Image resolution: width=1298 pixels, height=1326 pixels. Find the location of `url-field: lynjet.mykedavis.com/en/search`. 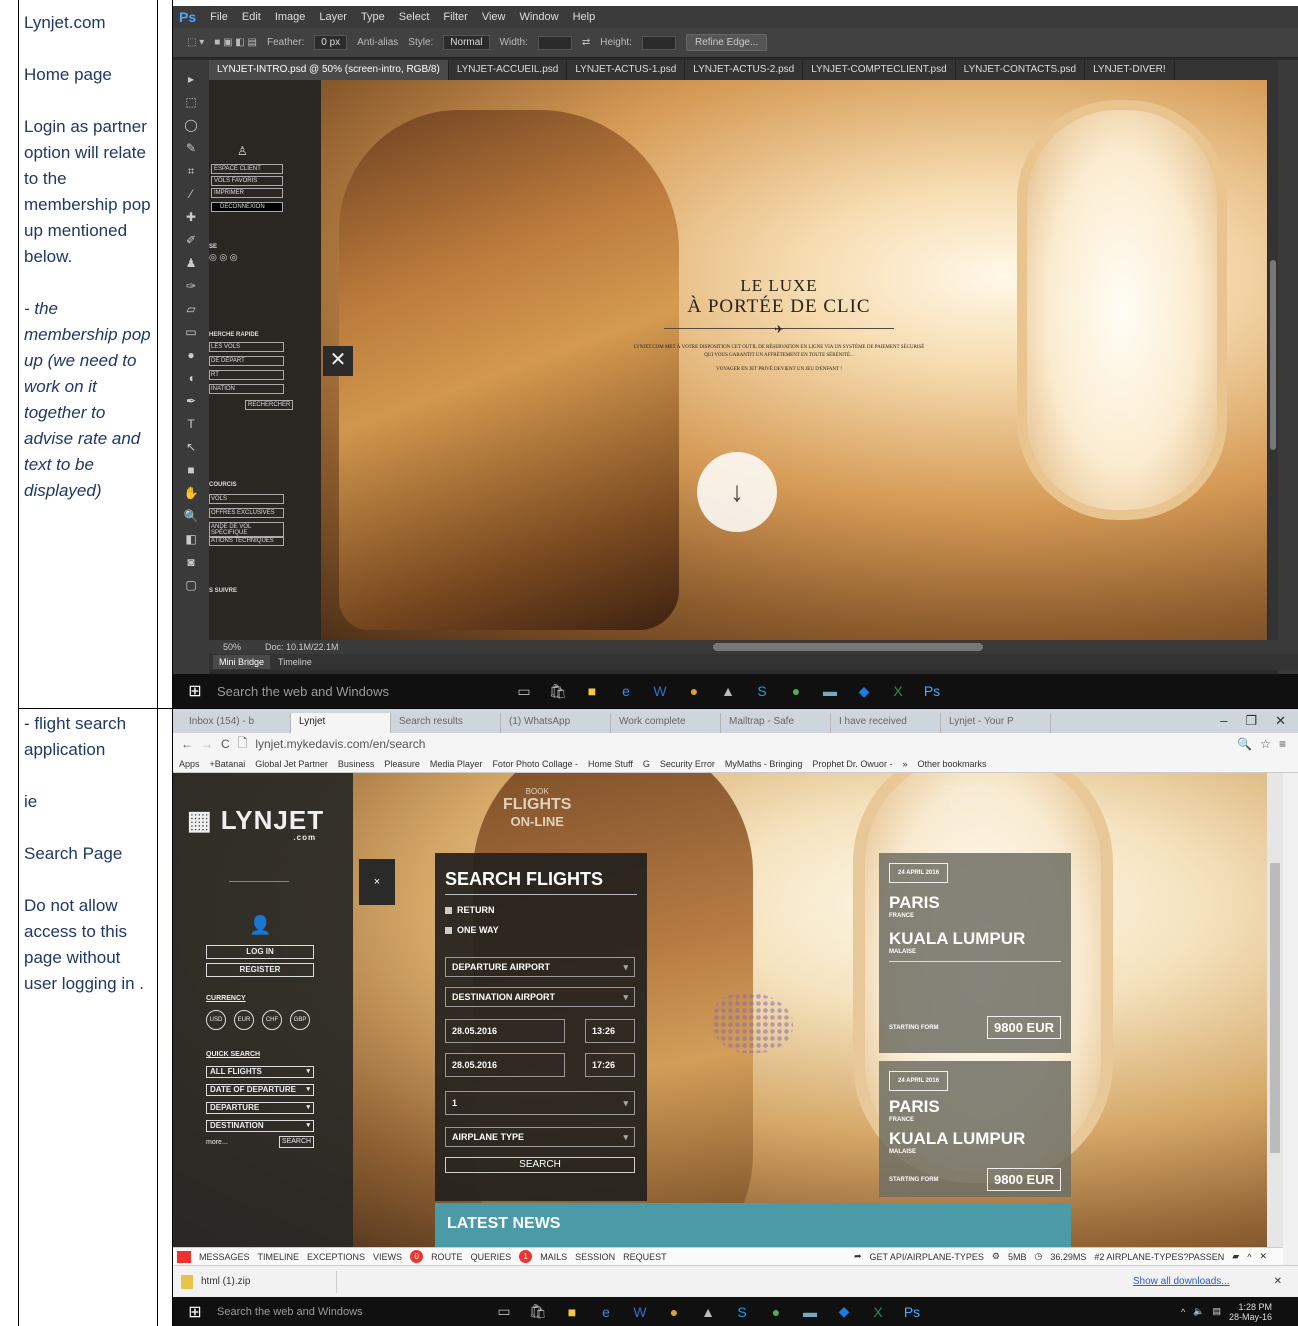

url-field: lynjet.mykedavis.com/en/search is located at coordinates (340, 744).